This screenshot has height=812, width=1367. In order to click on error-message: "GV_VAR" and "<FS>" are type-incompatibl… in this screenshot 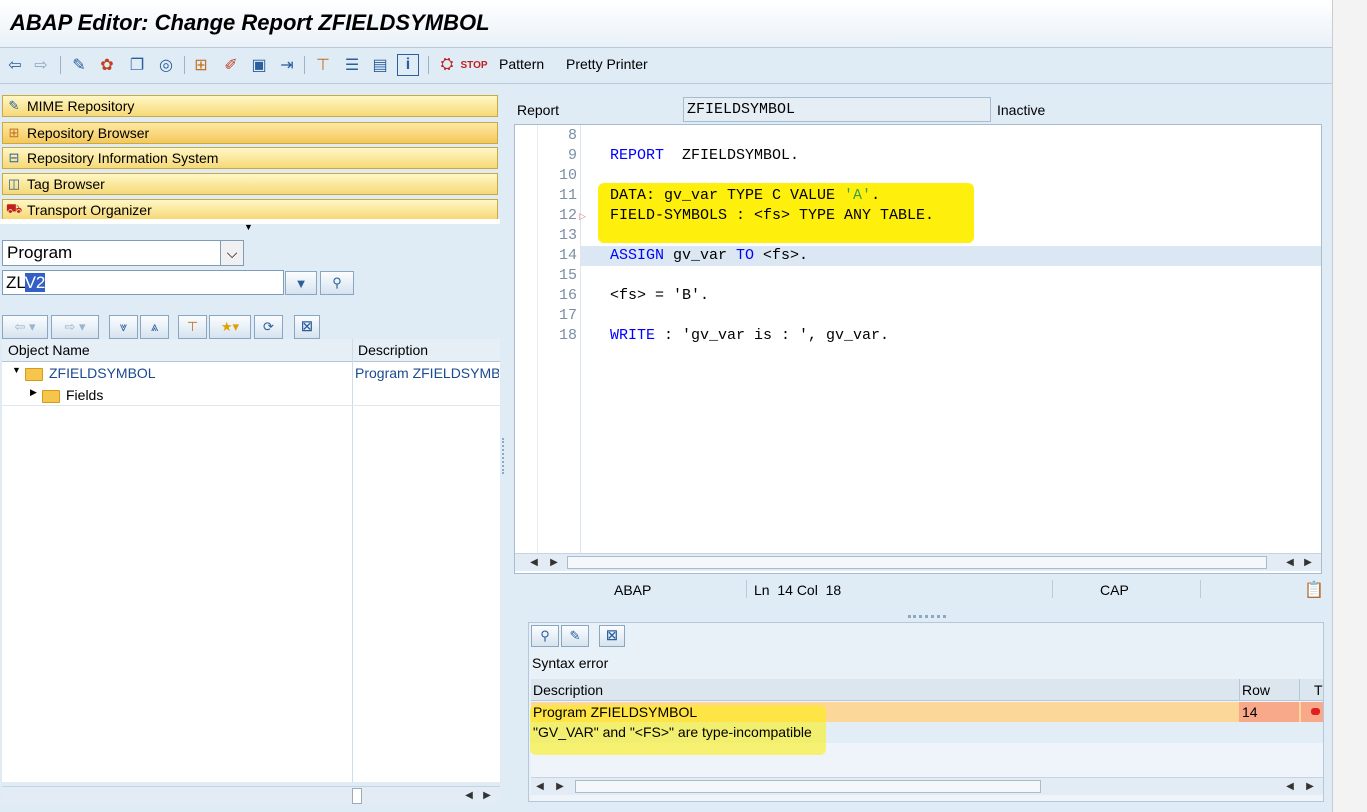, I will do `click(672, 732)`.